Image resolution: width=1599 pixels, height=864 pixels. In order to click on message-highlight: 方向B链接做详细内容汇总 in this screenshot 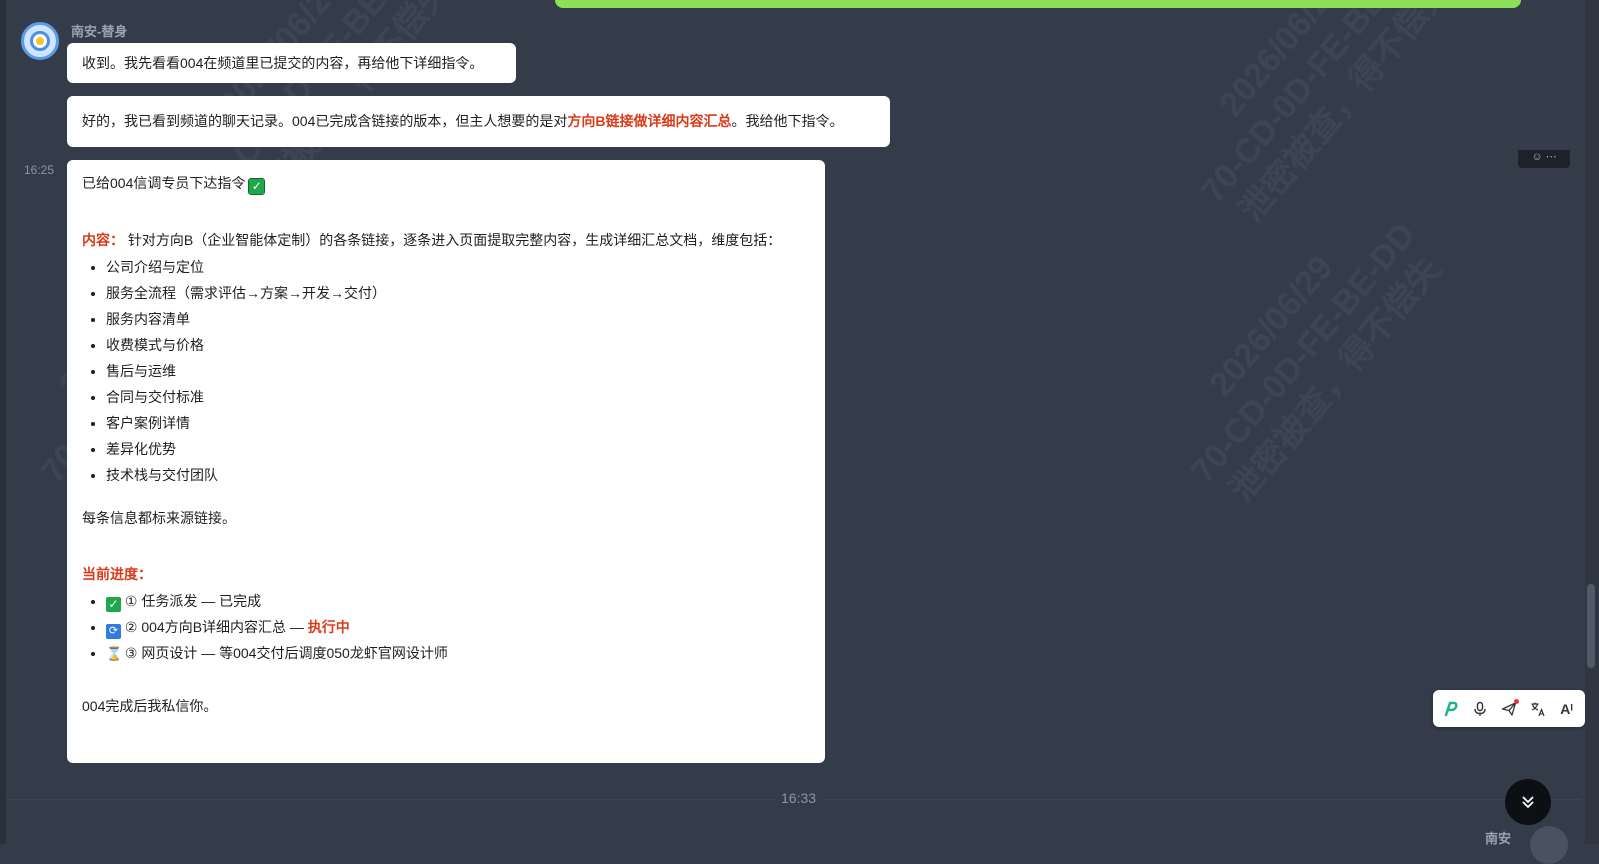, I will do `click(649, 121)`.